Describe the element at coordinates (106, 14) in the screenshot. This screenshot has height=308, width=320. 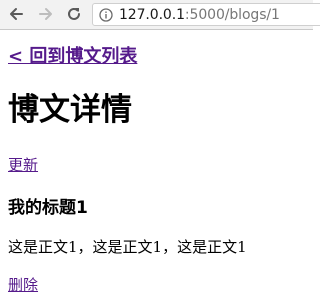
I see `info-icon` at that location.